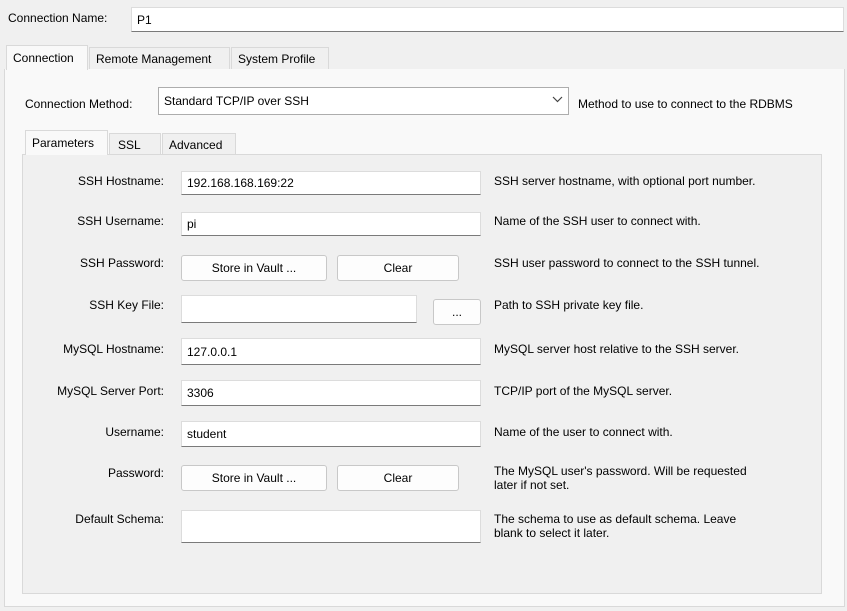 This screenshot has width=847, height=611. Describe the element at coordinates (120, 221) in the screenshot. I see `ssh-username-label: SSH Username:` at that location.